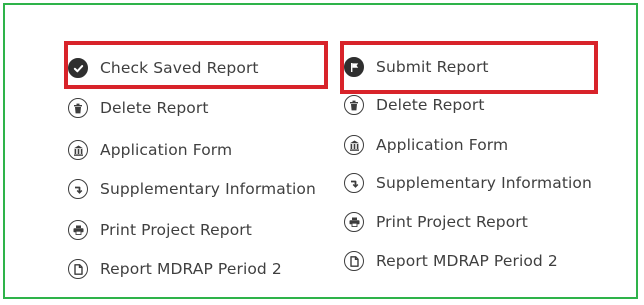  I want to click on application-form-link-right: Application Form, so click(425, 145).